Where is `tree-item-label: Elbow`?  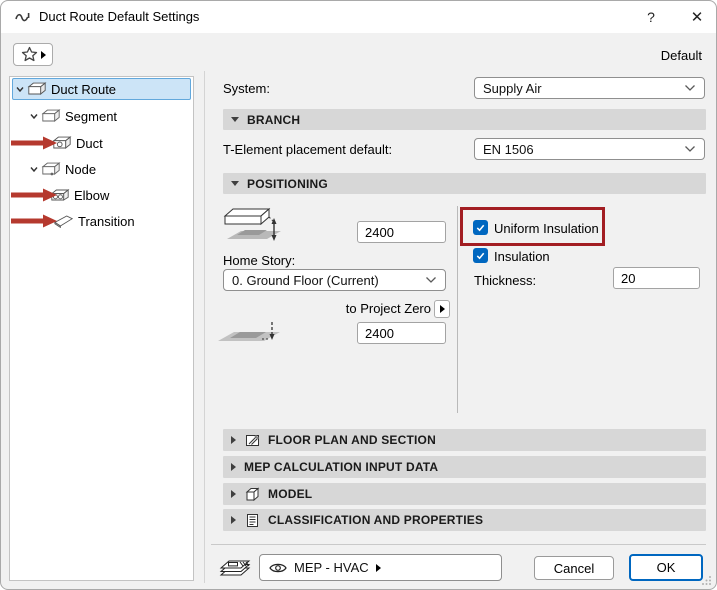
tree-item-label: Elbow is located at coordinates (92, 195).